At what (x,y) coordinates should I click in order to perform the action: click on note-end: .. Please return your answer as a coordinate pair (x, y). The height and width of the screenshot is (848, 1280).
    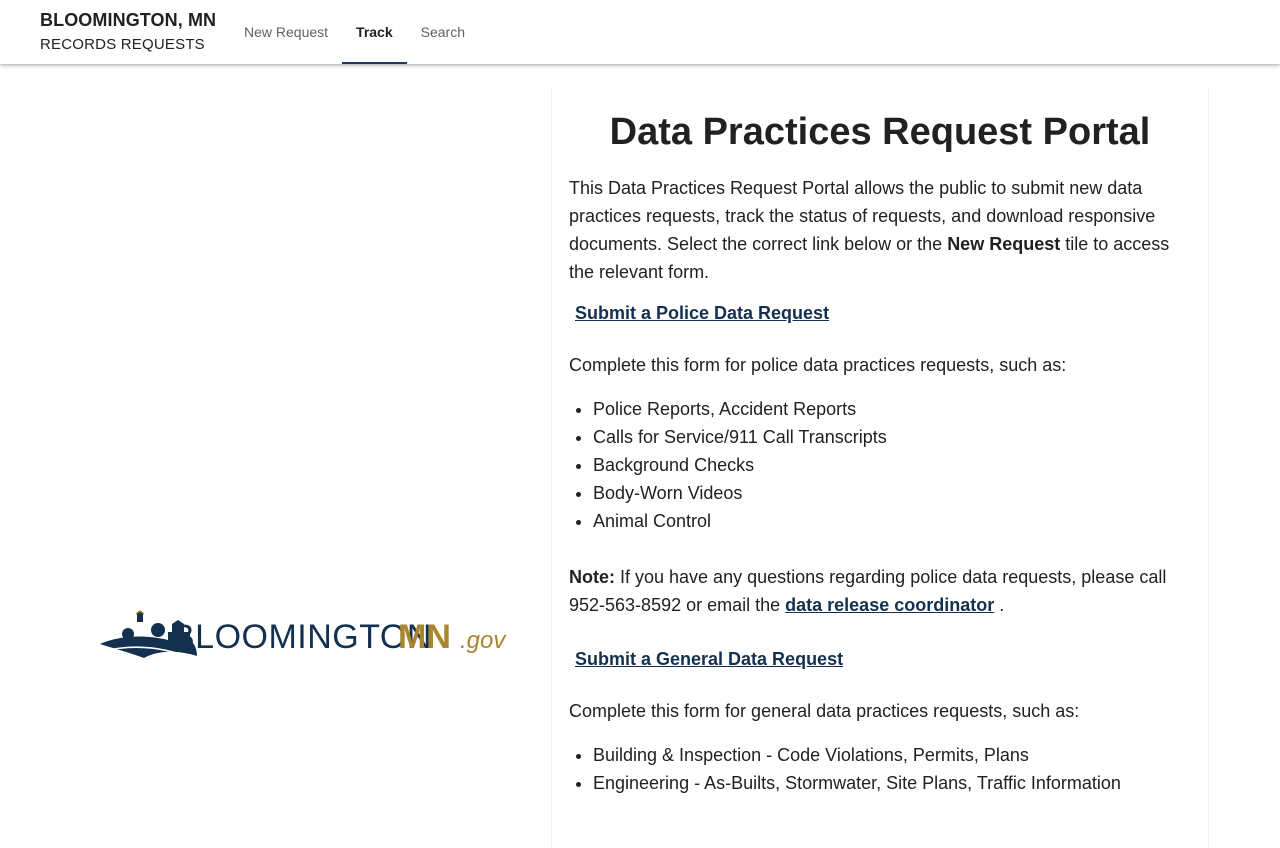
    Looking at the image, I should click on (999, 605).